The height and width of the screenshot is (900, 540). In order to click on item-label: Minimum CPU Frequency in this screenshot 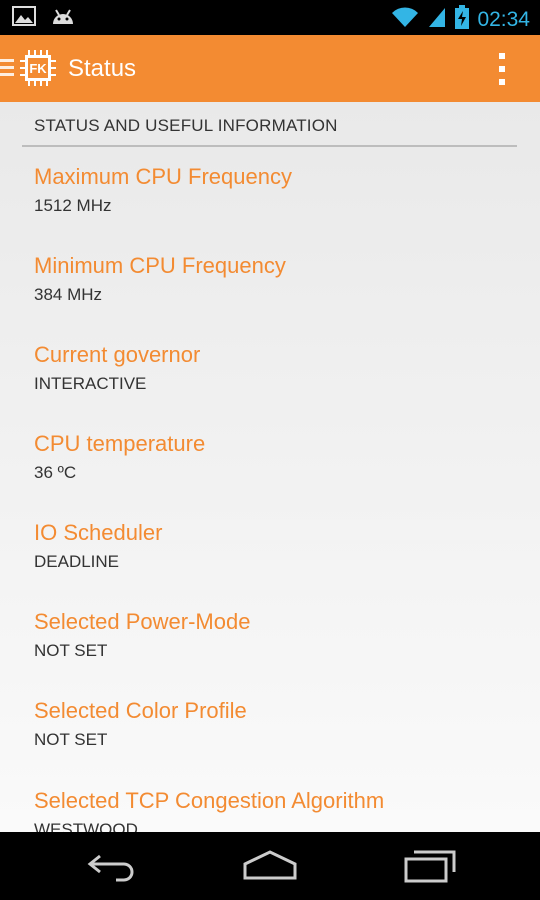, I will do `click(160, 265)`.